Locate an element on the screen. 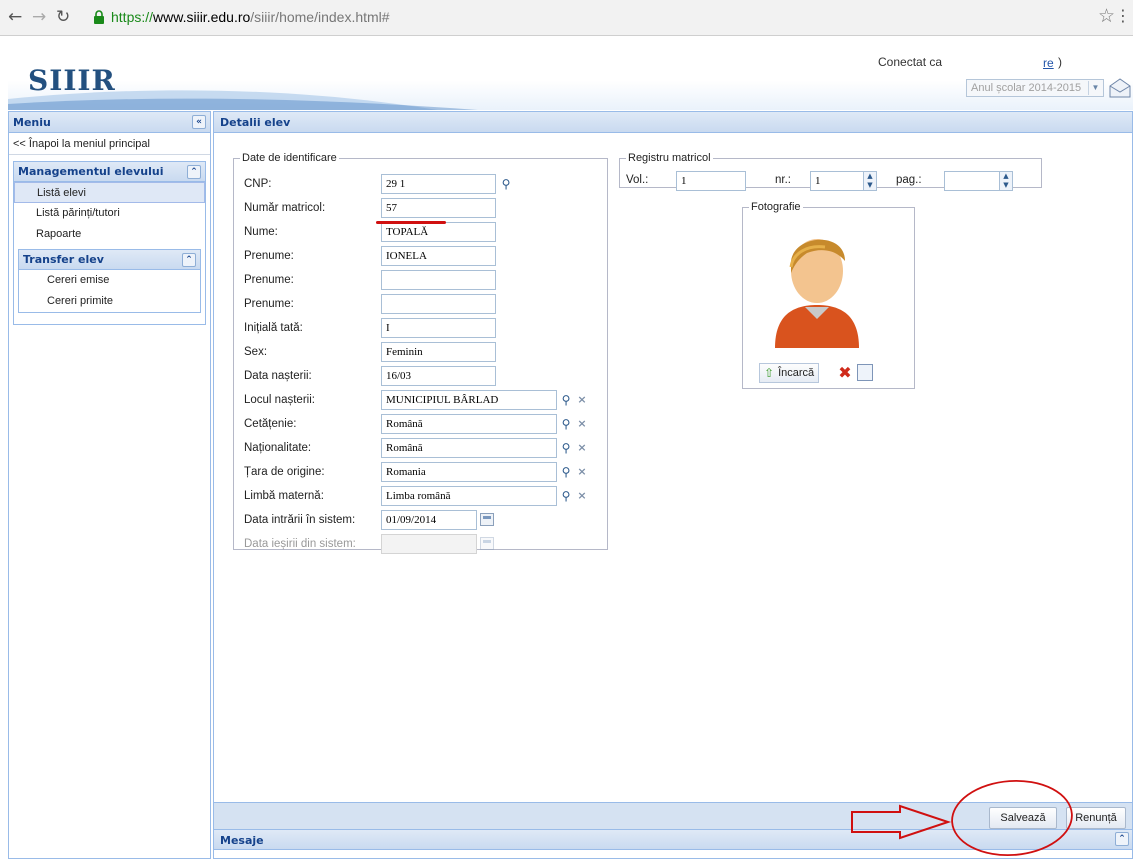  tara-origine-input: Romania is located at coordinates (469, 472).